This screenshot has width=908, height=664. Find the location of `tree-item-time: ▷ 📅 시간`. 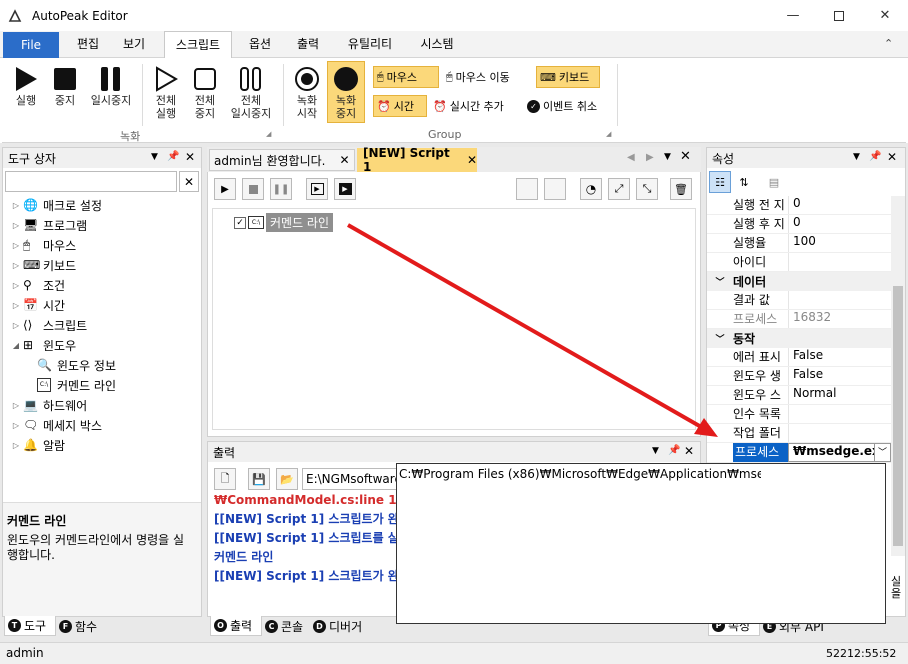

tree-item-time: ▷ 📅 시간 is located at coordinates (104, 305).